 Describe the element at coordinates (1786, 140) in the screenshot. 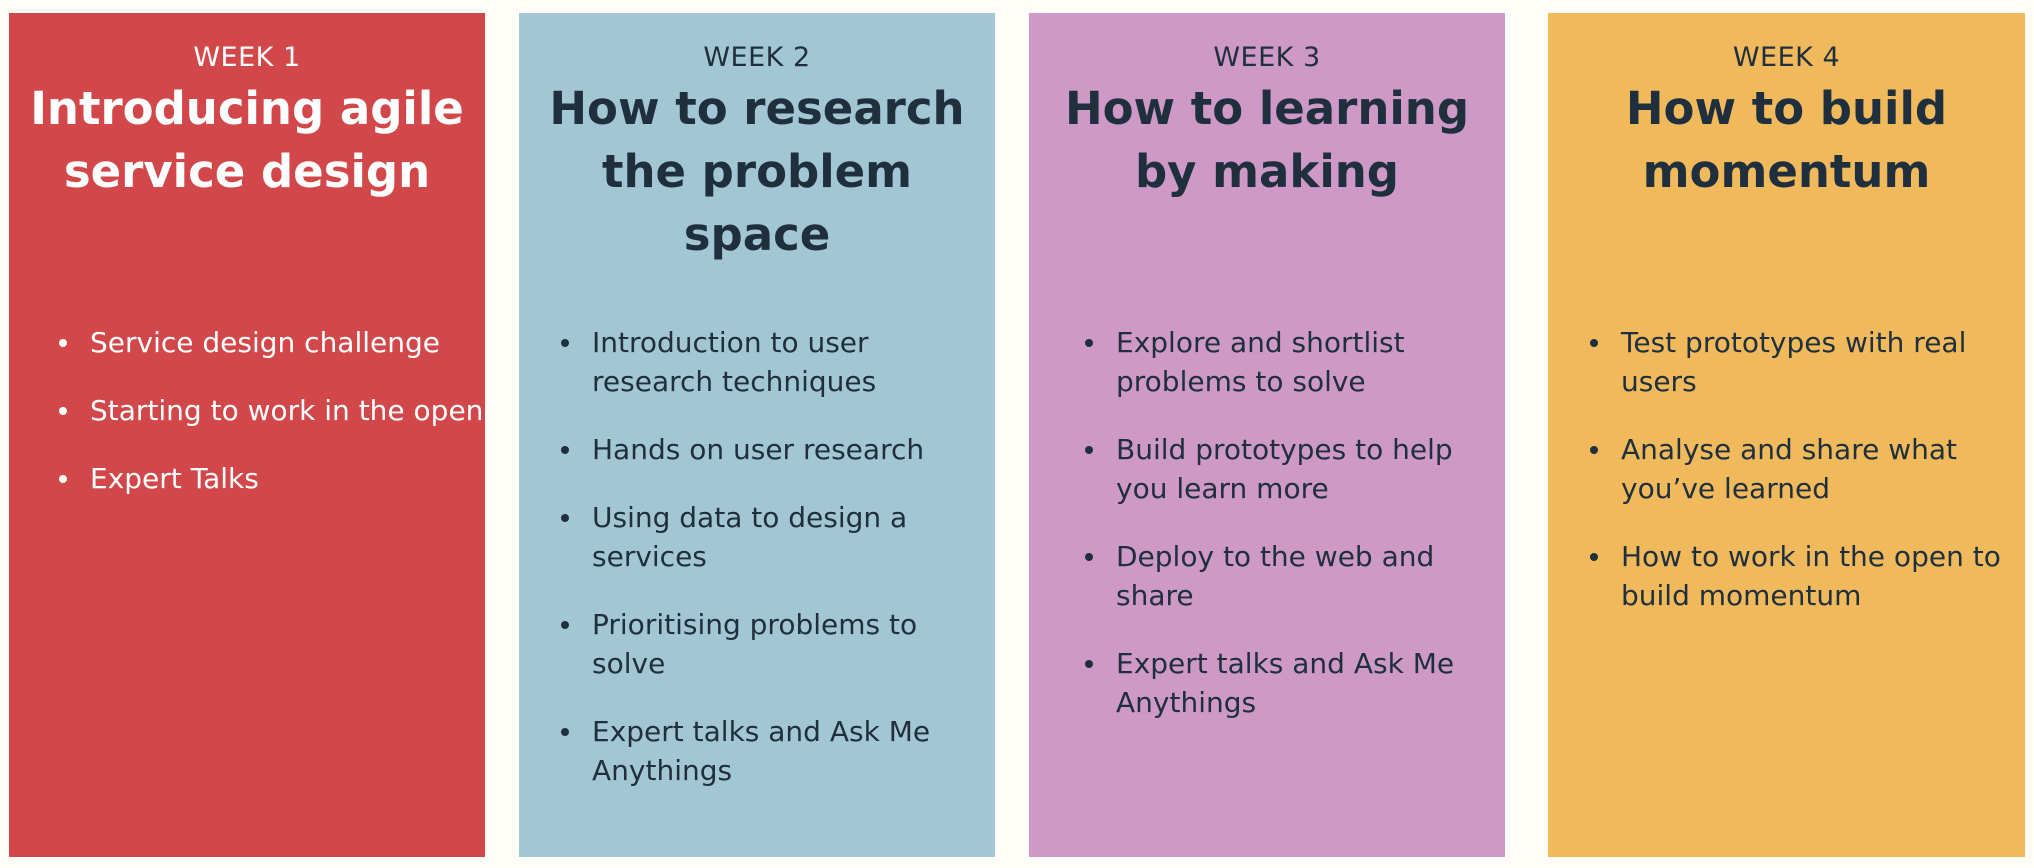

I see `week-4-title: How to build momentum` at that location.